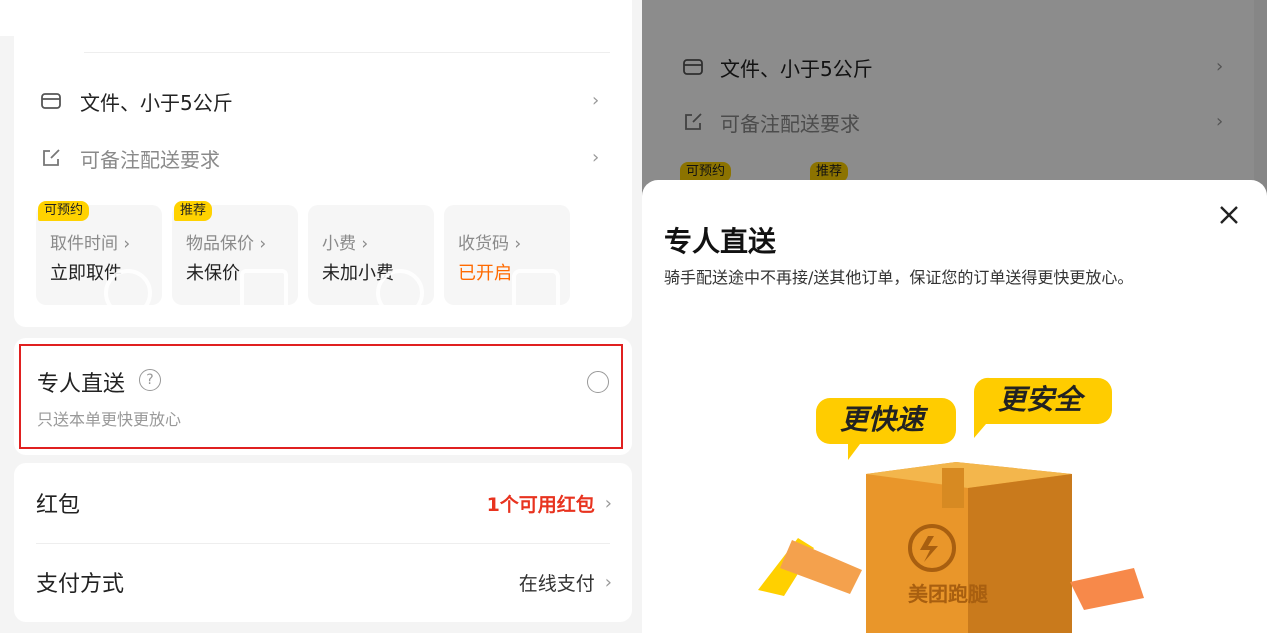 The image size is (1267, 633). What do you see at coordinates (324, 582) in the screenshot?
I see `payment-row: 支付方式 在线支付 ›` at bounding box center [324, 582].